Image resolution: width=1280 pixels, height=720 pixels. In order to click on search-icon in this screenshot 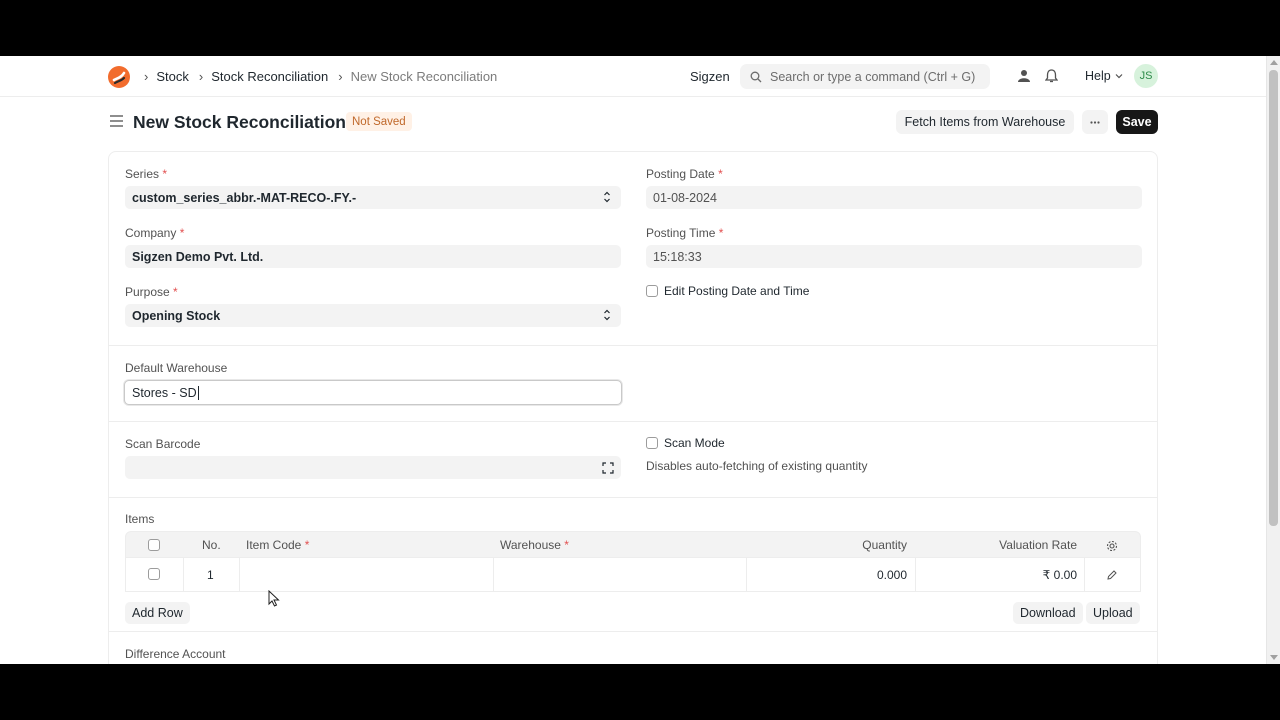, I will do `click(756, 76)`.